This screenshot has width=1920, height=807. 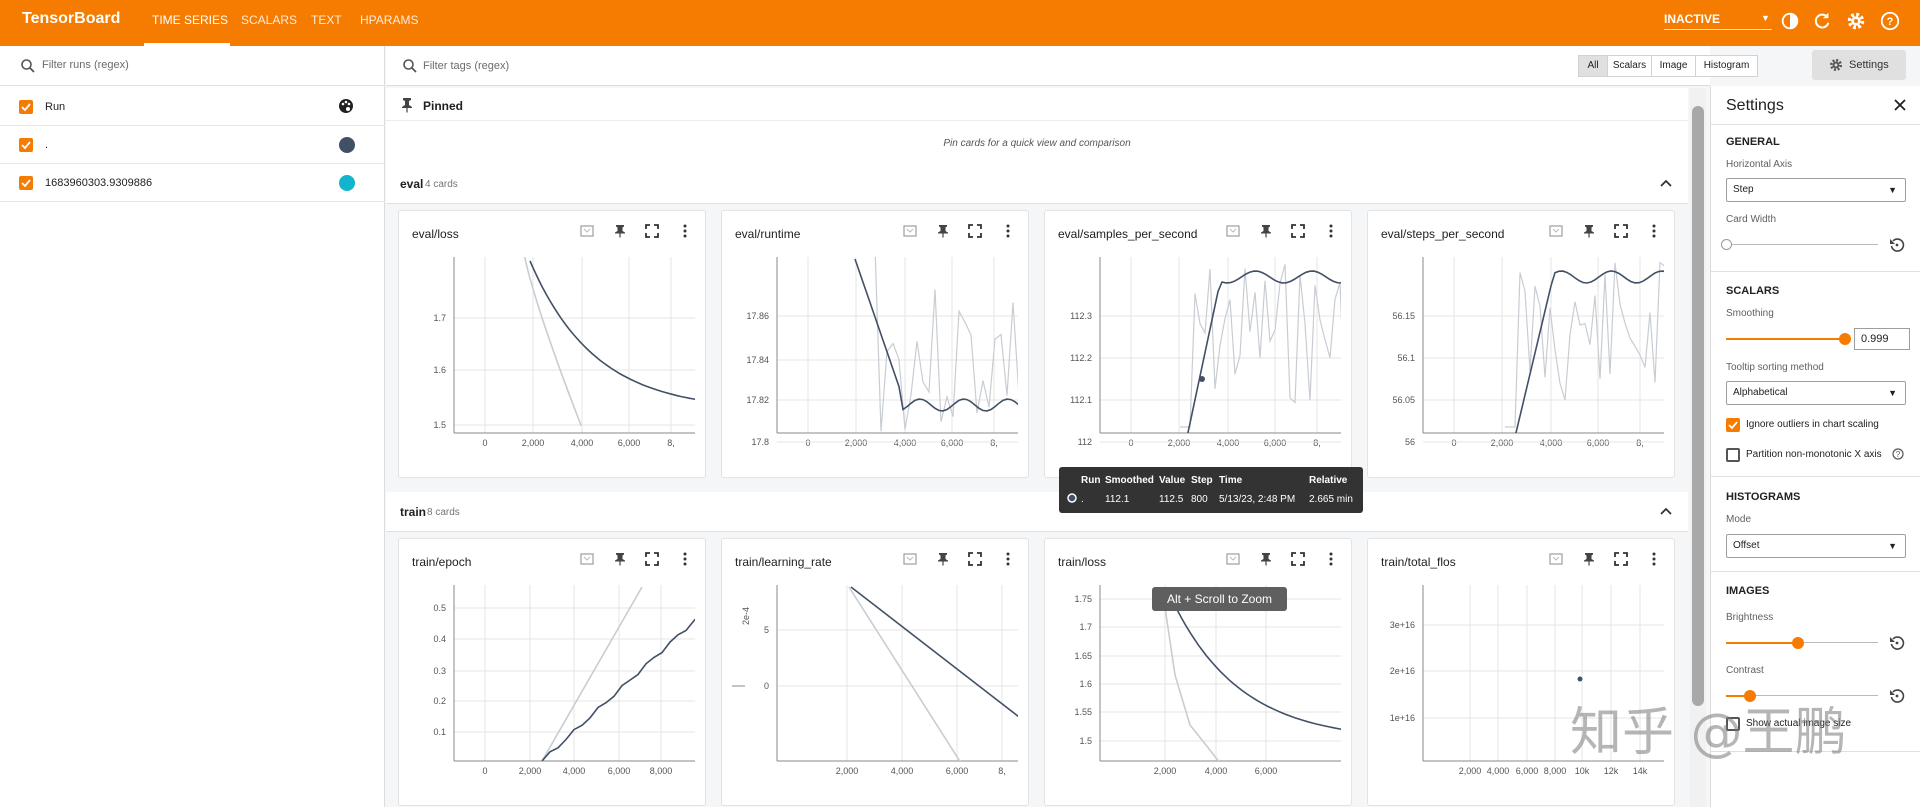 I want to click on filter-all-button: All, so click(x=1593, y=66).